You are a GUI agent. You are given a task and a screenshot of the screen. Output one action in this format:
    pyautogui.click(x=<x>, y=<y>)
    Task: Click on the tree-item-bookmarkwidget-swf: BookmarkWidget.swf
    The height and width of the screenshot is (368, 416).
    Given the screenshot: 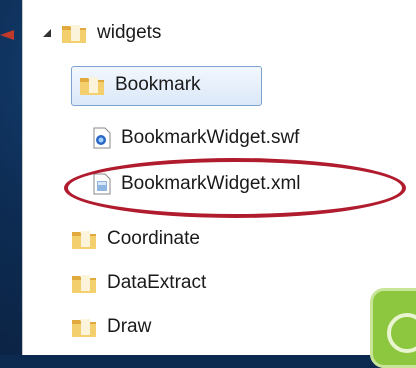 What is the action you would take?
    pyautogui.click(x=196, y=138)
    